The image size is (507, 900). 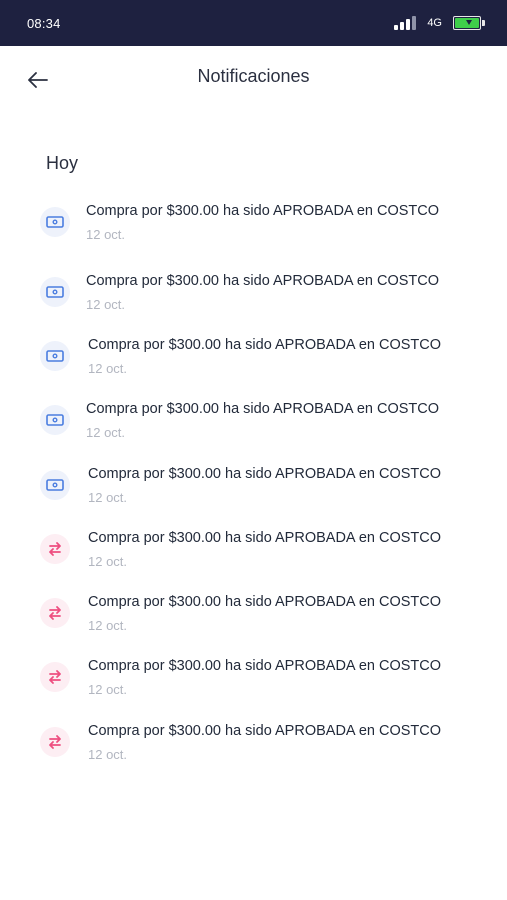 I want to click on signal-icon, so click(x=406, y=23).